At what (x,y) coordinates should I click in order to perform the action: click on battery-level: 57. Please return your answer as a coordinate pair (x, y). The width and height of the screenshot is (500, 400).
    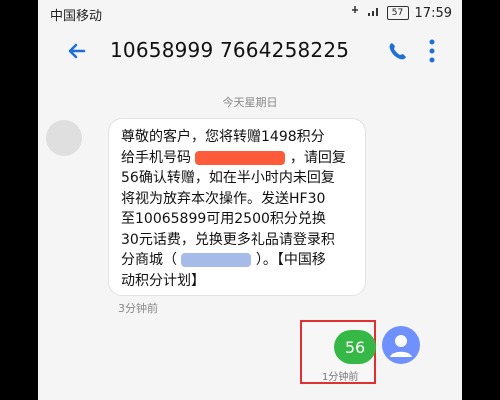
    Looking at the image, I should click on (397, 13).